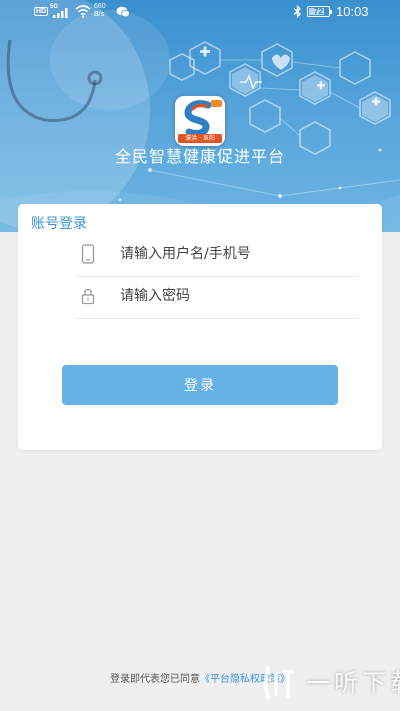 The width and height of the screenshot is (400, 711). Describe the element at coordinates (353, 683) in the screenshot. I see `watermark-text: 一听下载` at that location.